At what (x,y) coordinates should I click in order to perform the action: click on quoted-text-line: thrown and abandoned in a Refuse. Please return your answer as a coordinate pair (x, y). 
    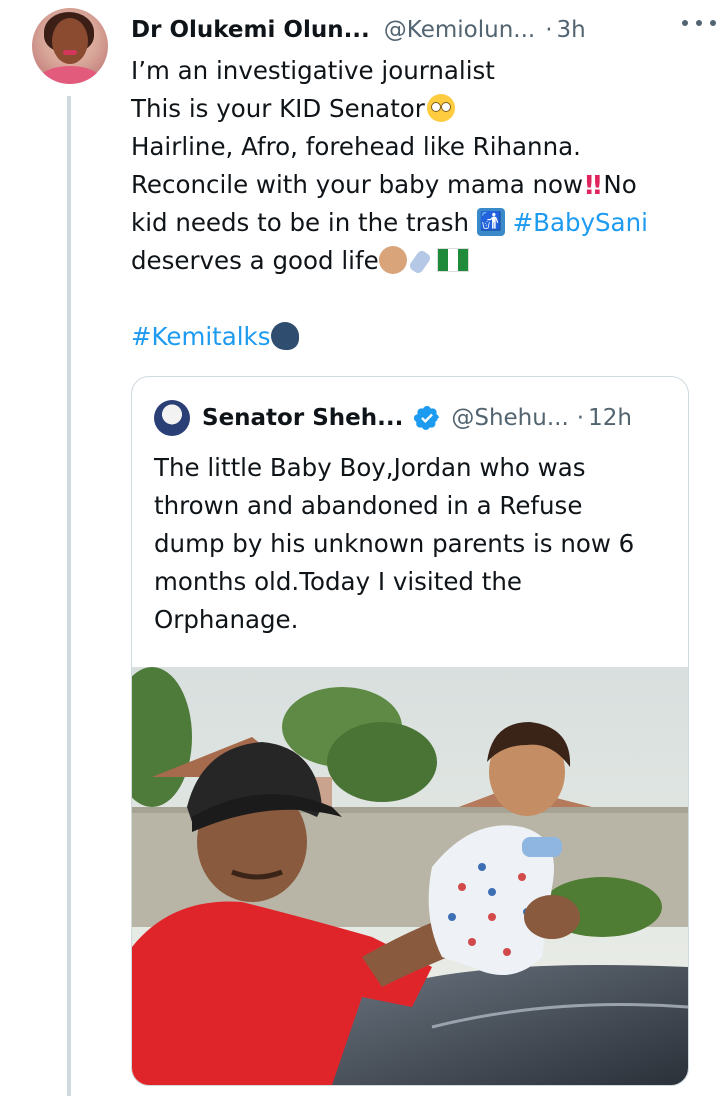
    Looking at the image, I should click on (368, 505).